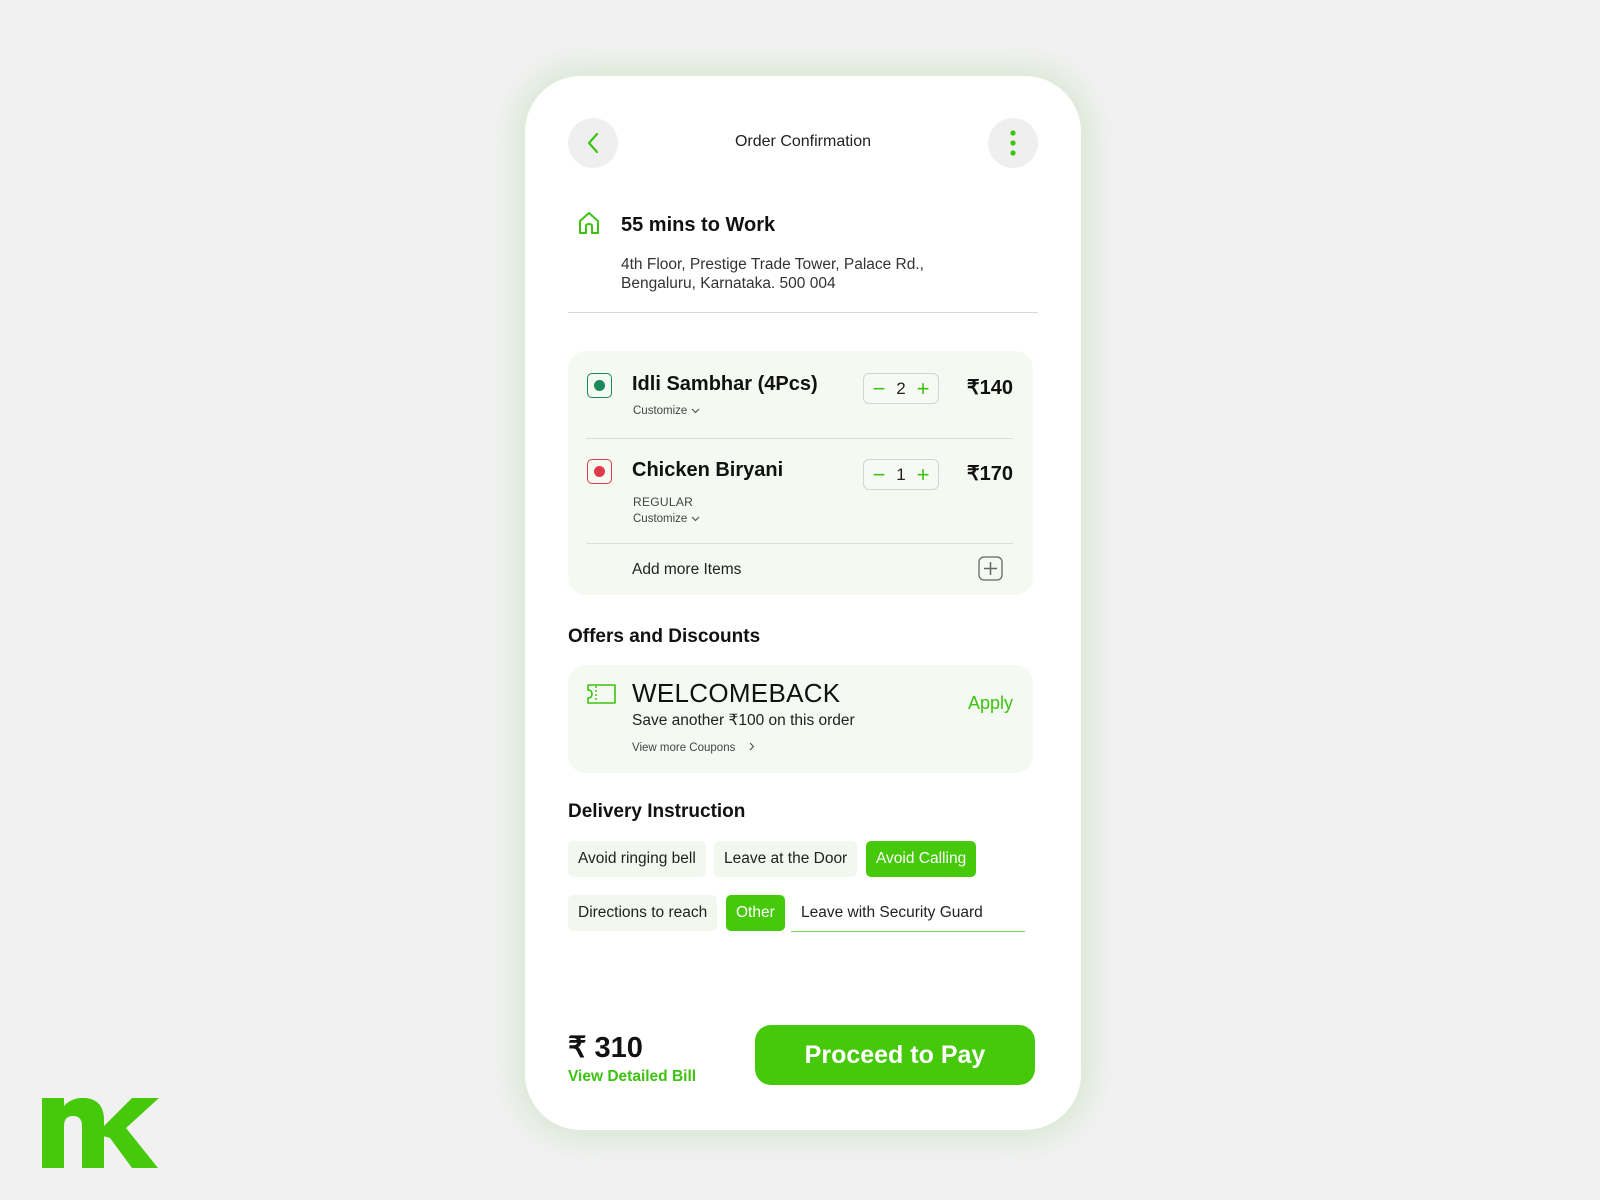 This screenshot has height=1200, width=1600. What do you see at coordinates (990, 568) in the screenshot?
I see `add-square-icon` at bounding box center [990, 568].